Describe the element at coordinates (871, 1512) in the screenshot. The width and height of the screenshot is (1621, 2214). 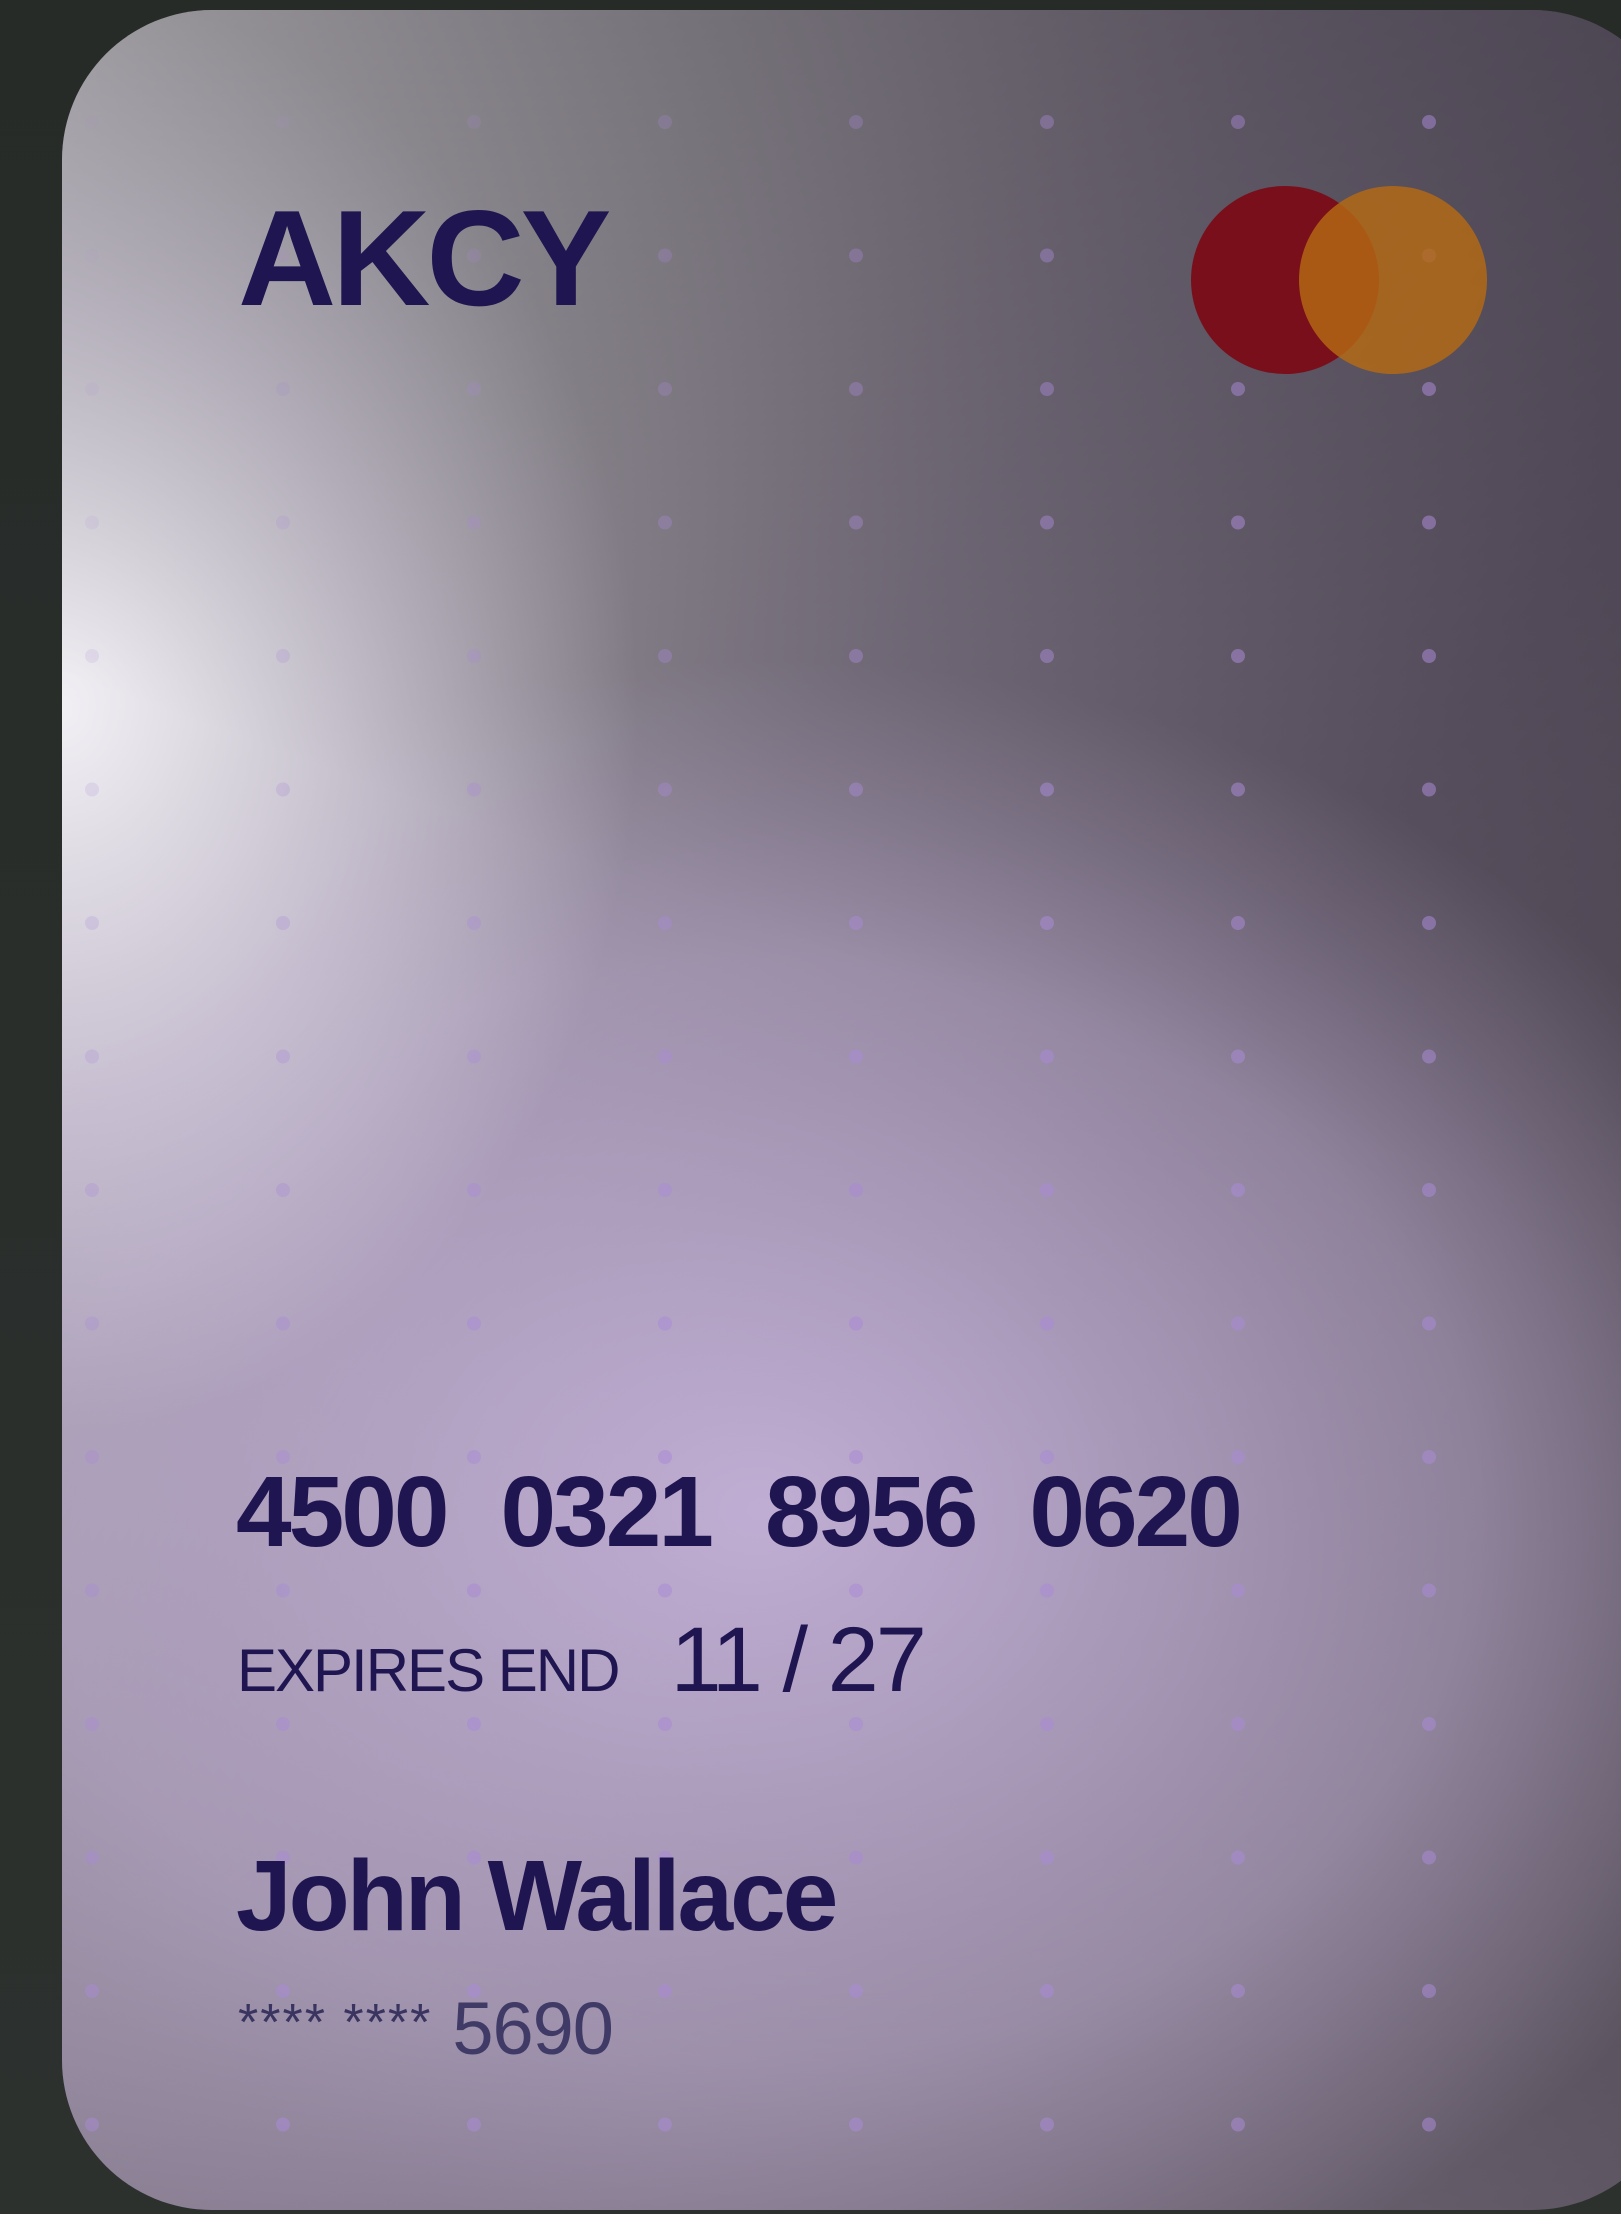
I see `card-number-group-3: 8956` at that location.